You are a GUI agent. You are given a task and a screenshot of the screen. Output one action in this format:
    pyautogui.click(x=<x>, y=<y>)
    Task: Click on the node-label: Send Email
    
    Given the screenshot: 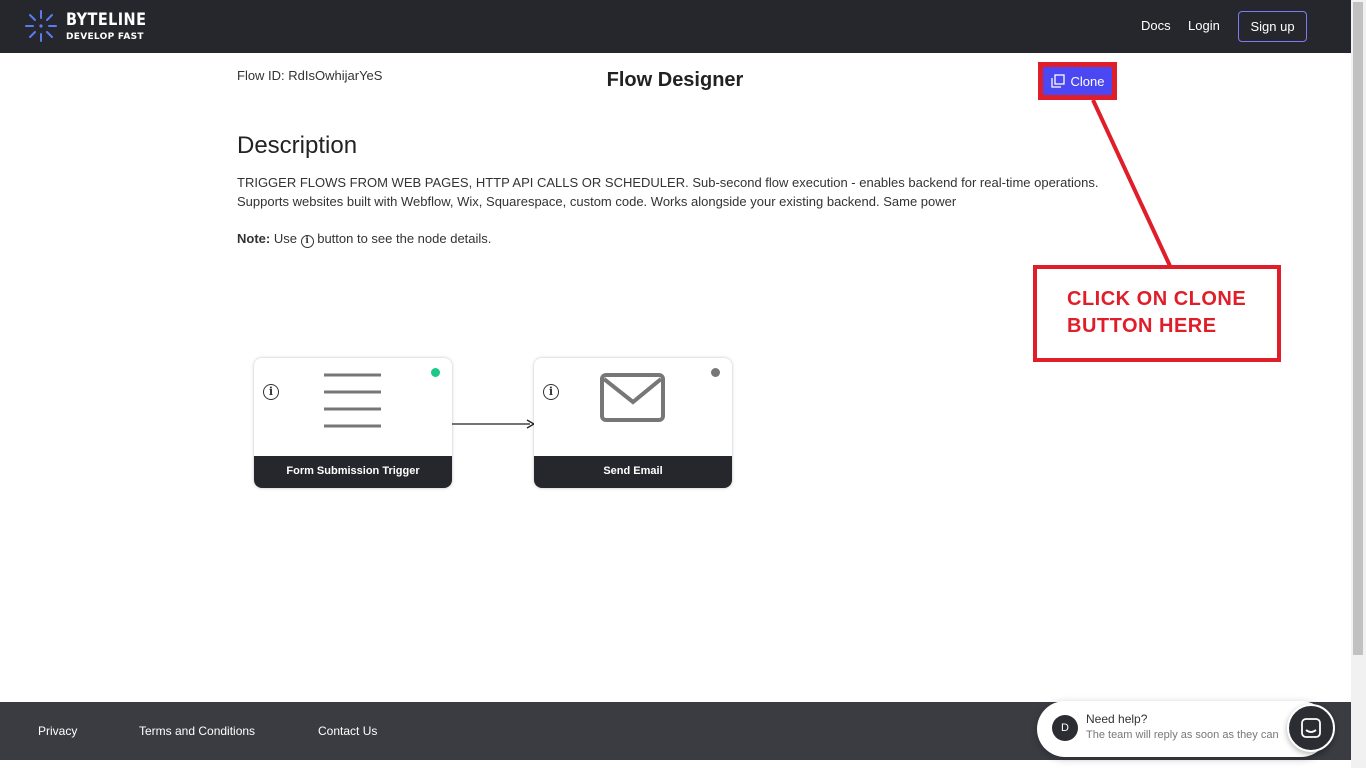 What is the action you would take?
    pyautogui.click(x=633, y=472)
    